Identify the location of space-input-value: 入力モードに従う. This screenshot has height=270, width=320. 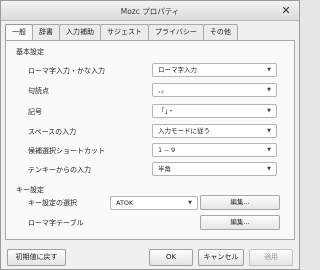
(184, 131).